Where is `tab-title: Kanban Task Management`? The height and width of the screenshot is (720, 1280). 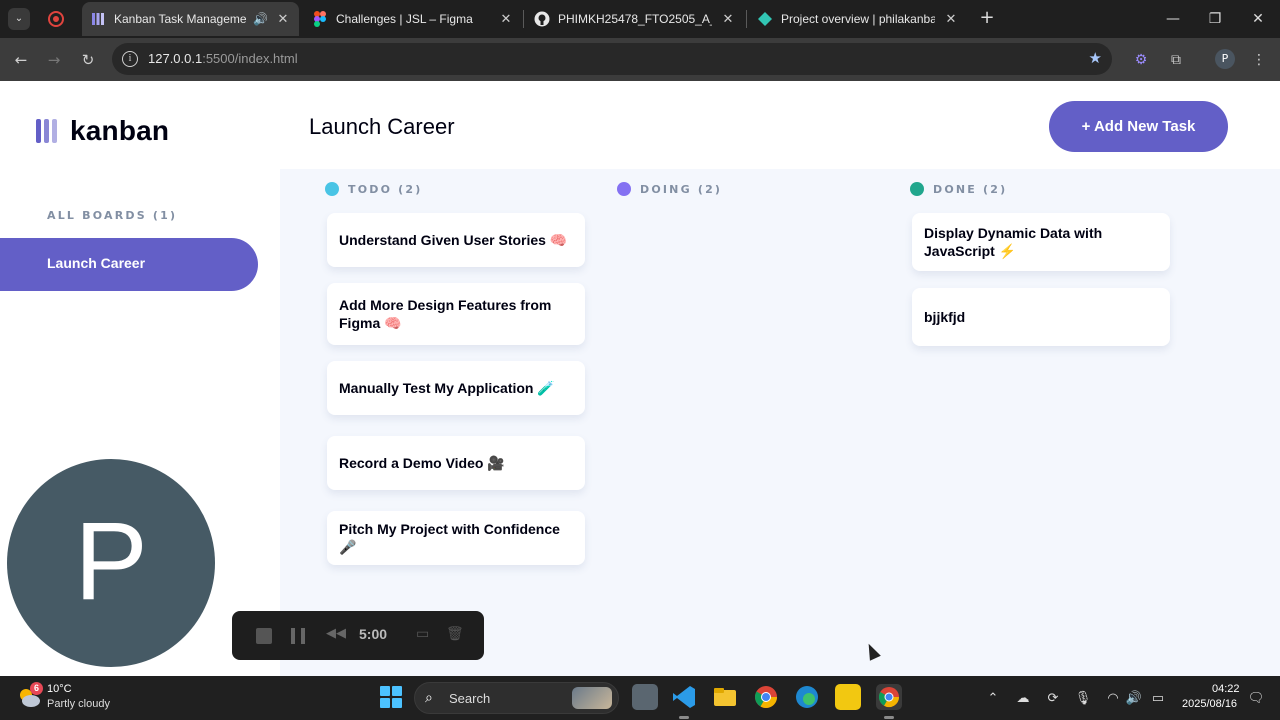 tab-title: Kanban Task Management is located at coordinates (180, 19).